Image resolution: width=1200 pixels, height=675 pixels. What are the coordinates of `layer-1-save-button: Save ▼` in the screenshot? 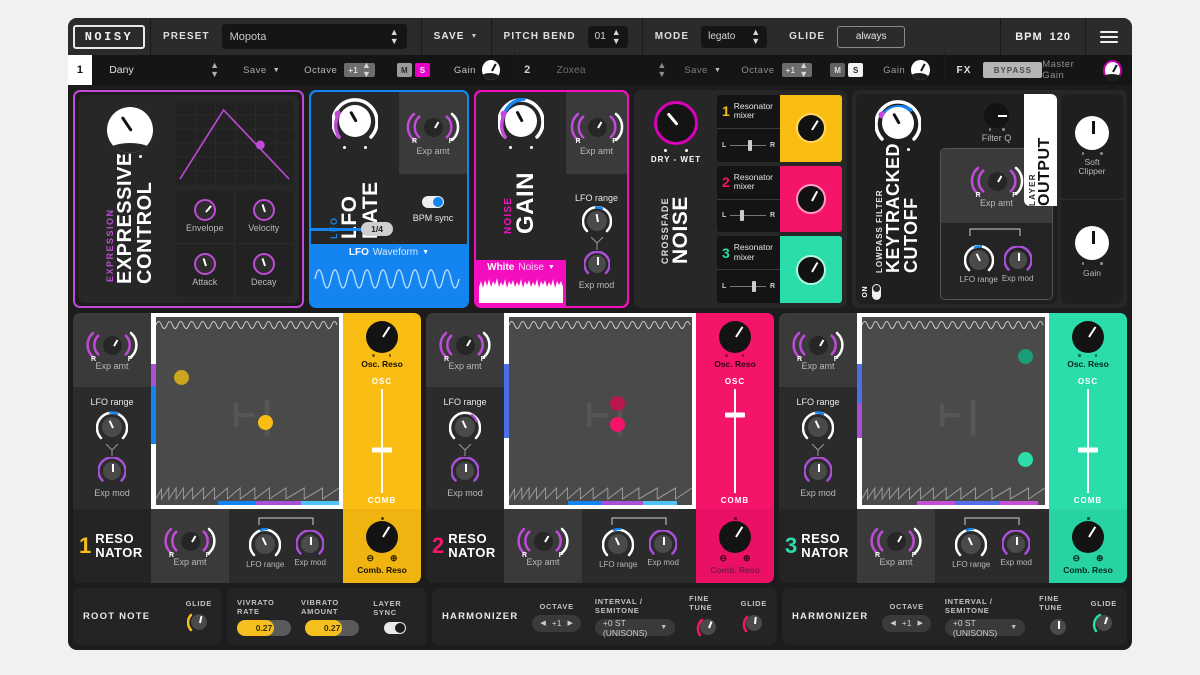 It's located at (249, 70).